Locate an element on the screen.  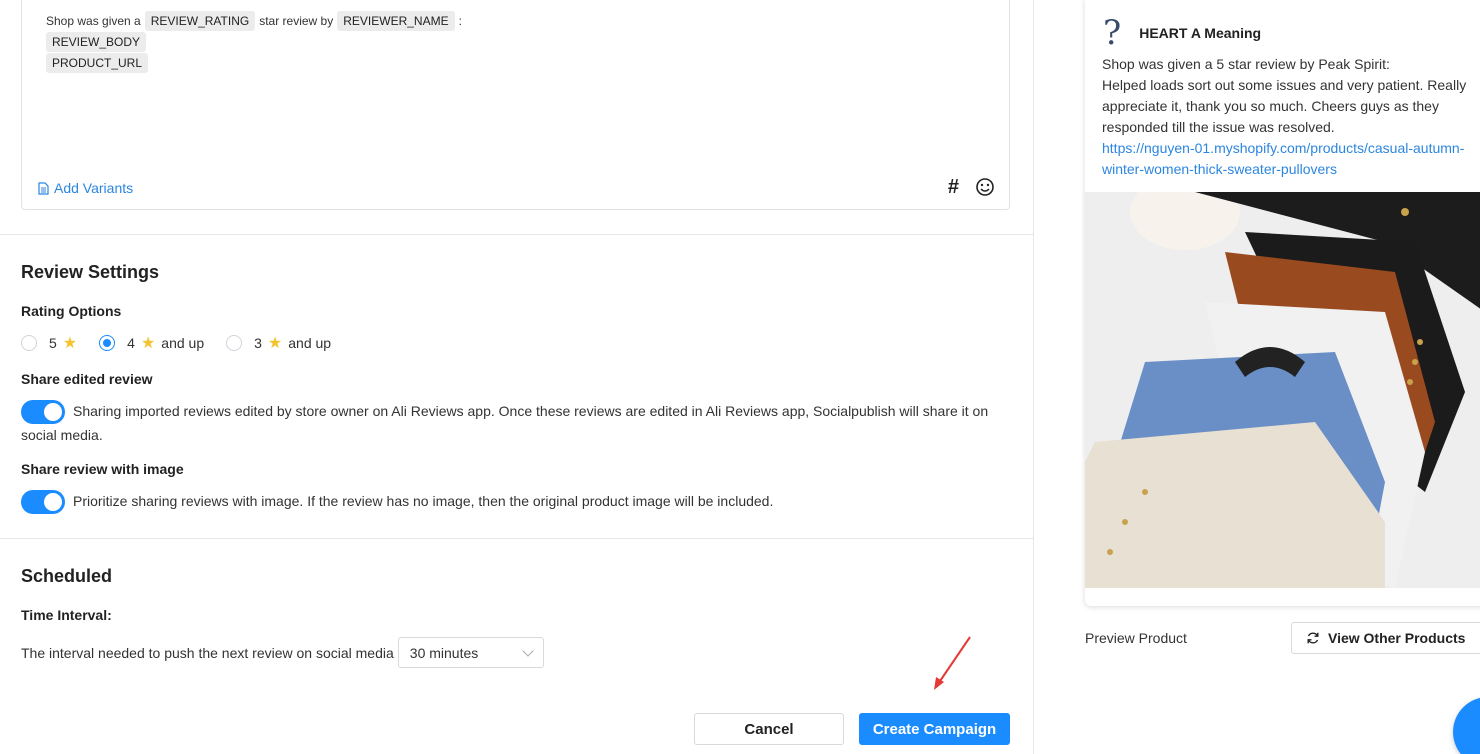
add-variants-link: Add Variants is located at coordinates (85, 188).